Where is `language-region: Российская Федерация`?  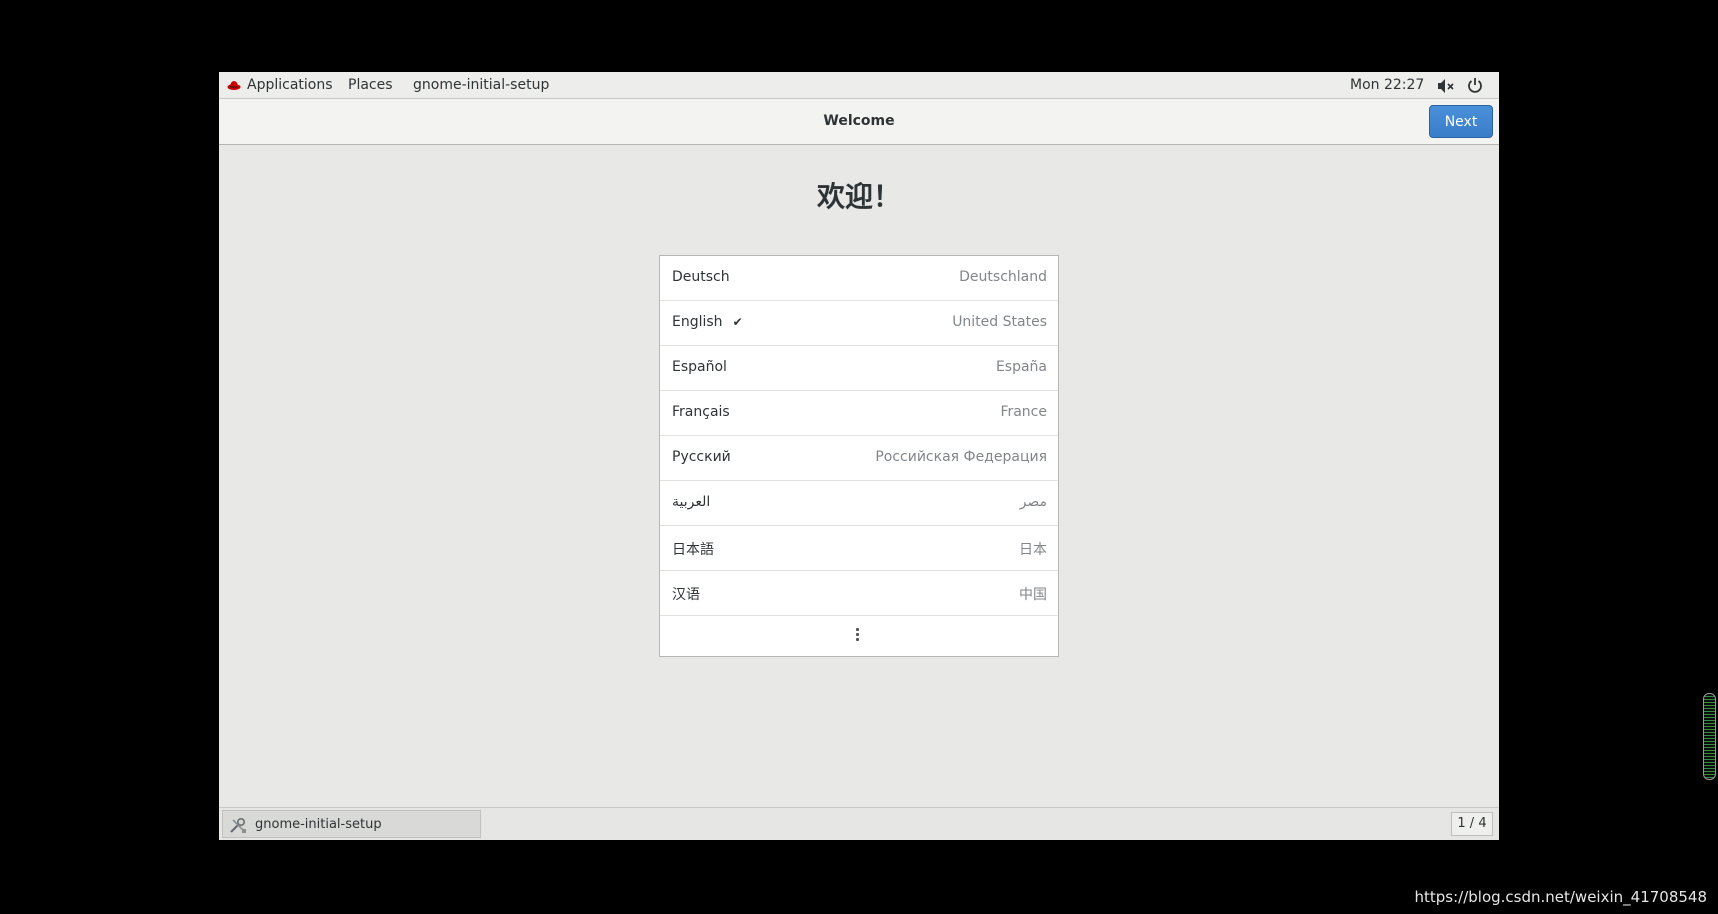
language-region: Российская Федерация is located at coordinates (961, 457).